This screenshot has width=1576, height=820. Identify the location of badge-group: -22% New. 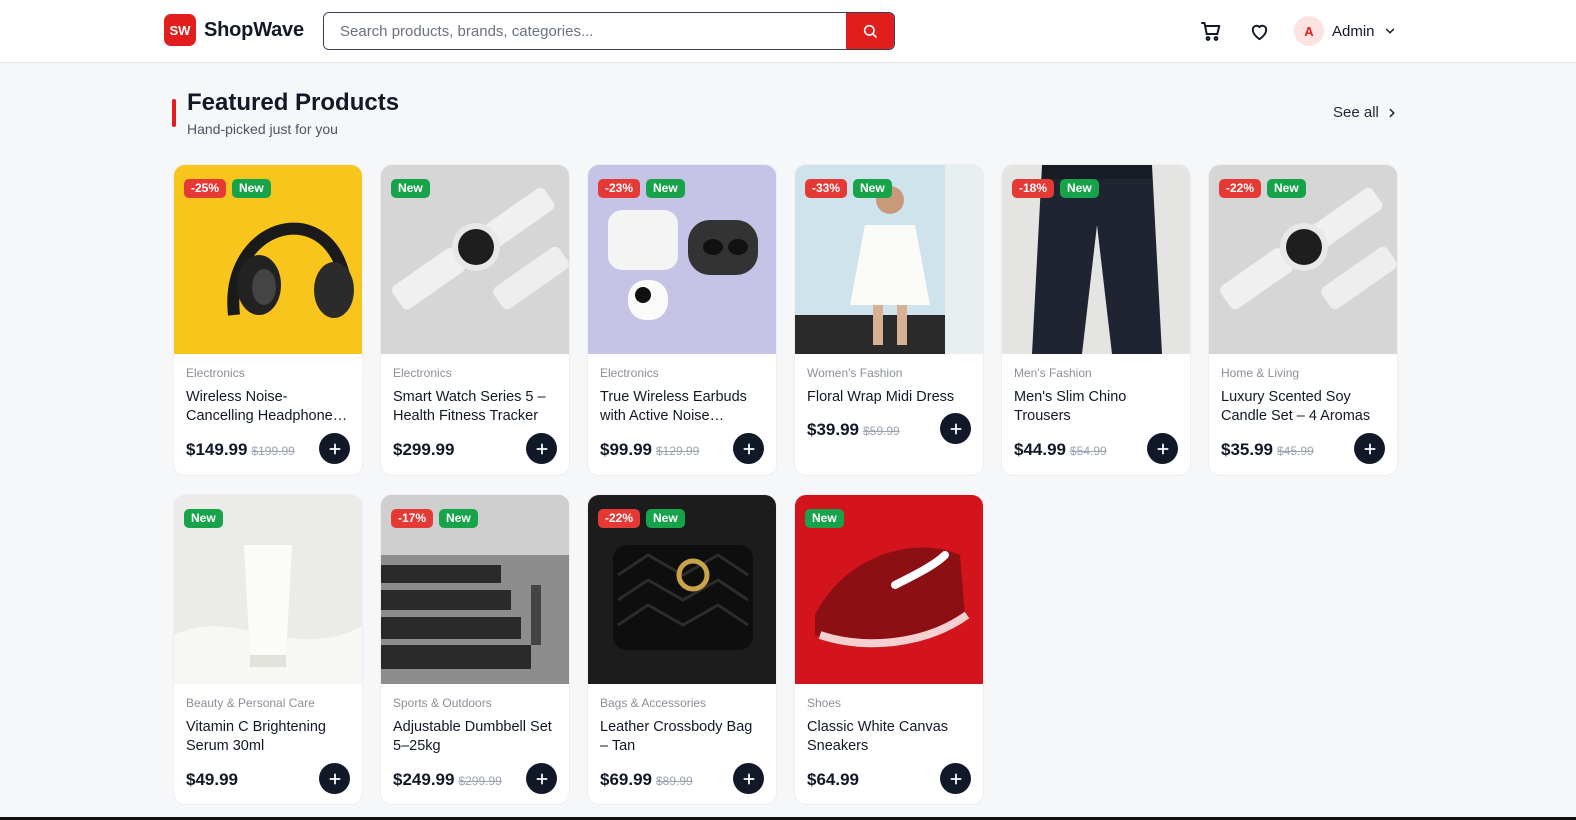
(1262, 188).